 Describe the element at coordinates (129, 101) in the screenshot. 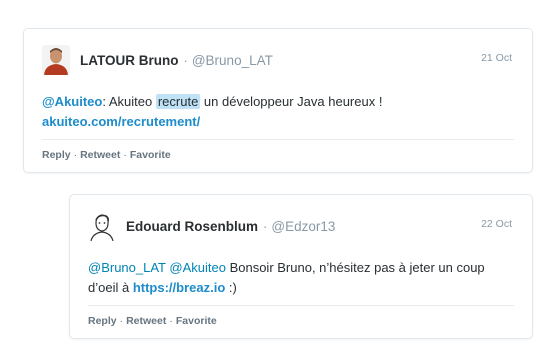

I see `text-segment: : Akuiteo` at that location.